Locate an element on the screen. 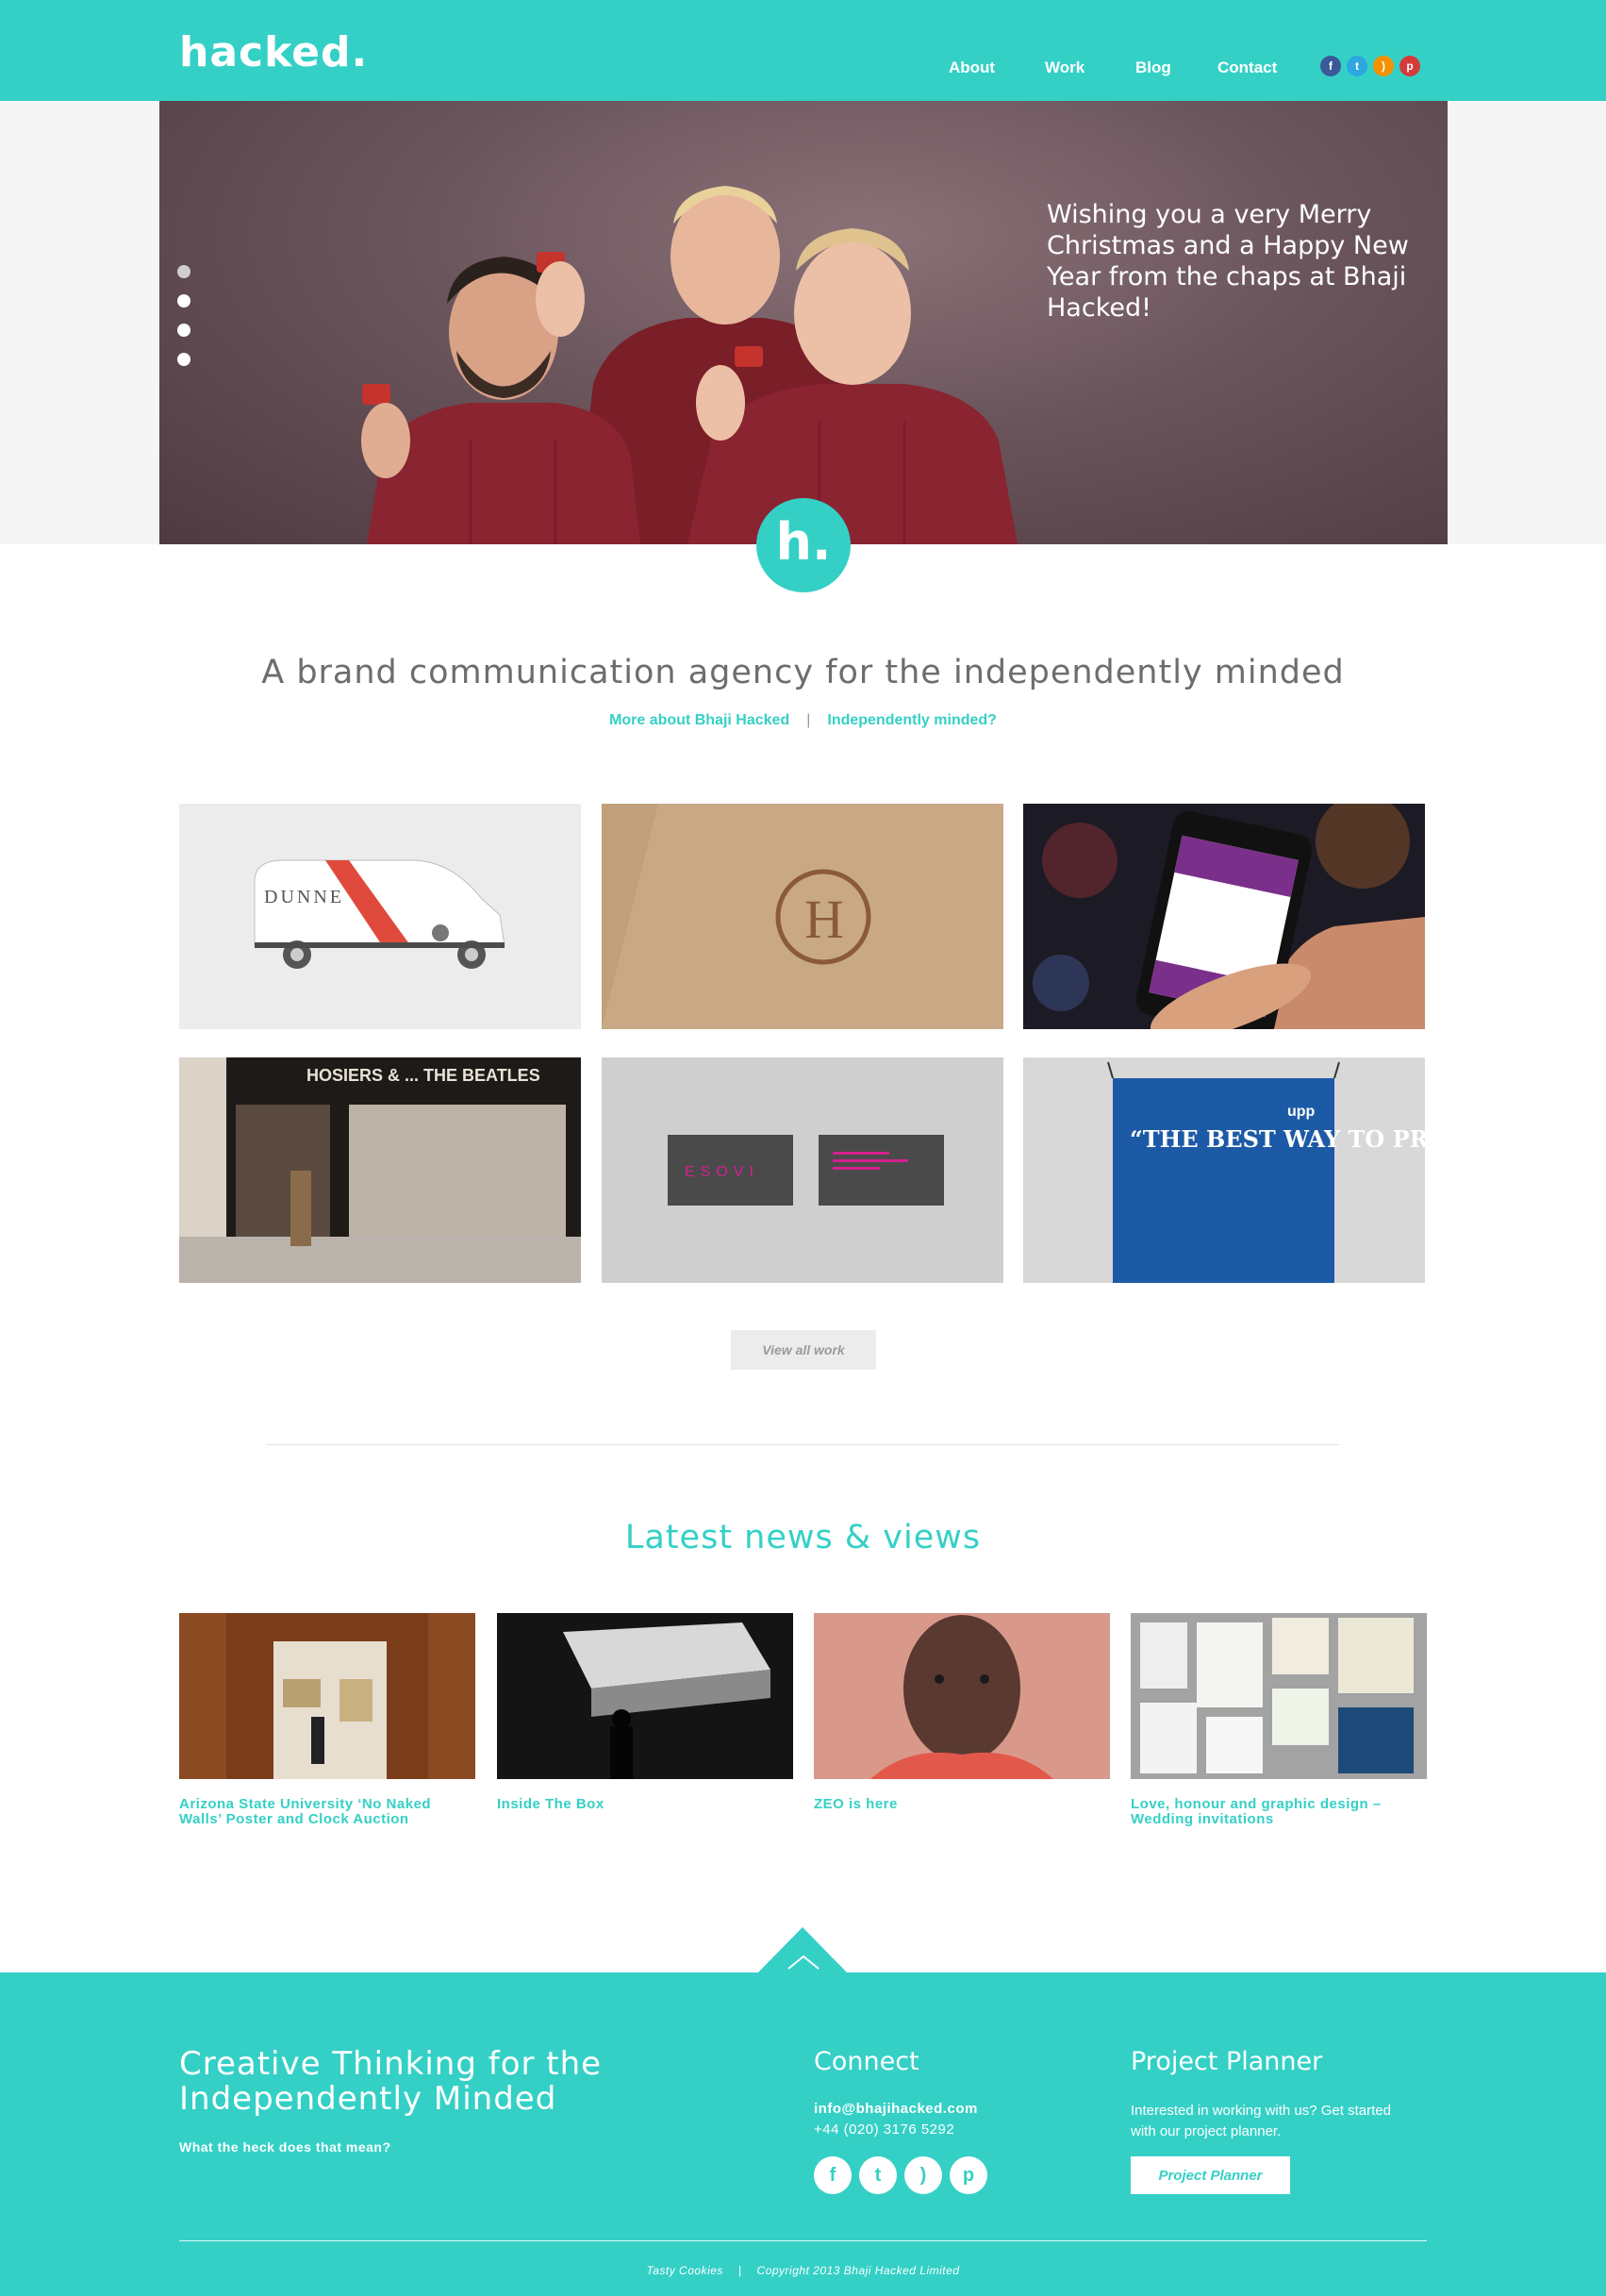 The image size is (1606, 2296). esovi-logo: ESOVI is located at coordinates (722, 1172).